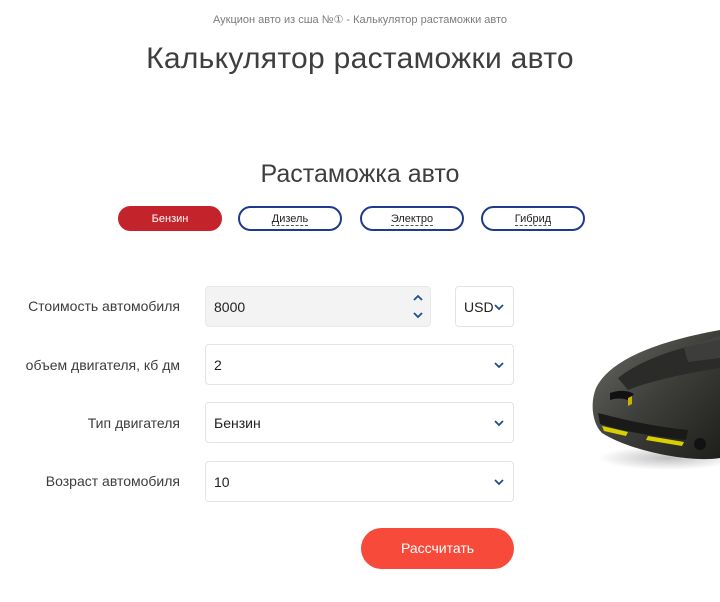 The image size is (720, 602). Describe the element at coordinates (133, 423) in the screenshot. I see `engine-type-label: Тип двигателя` at that location.